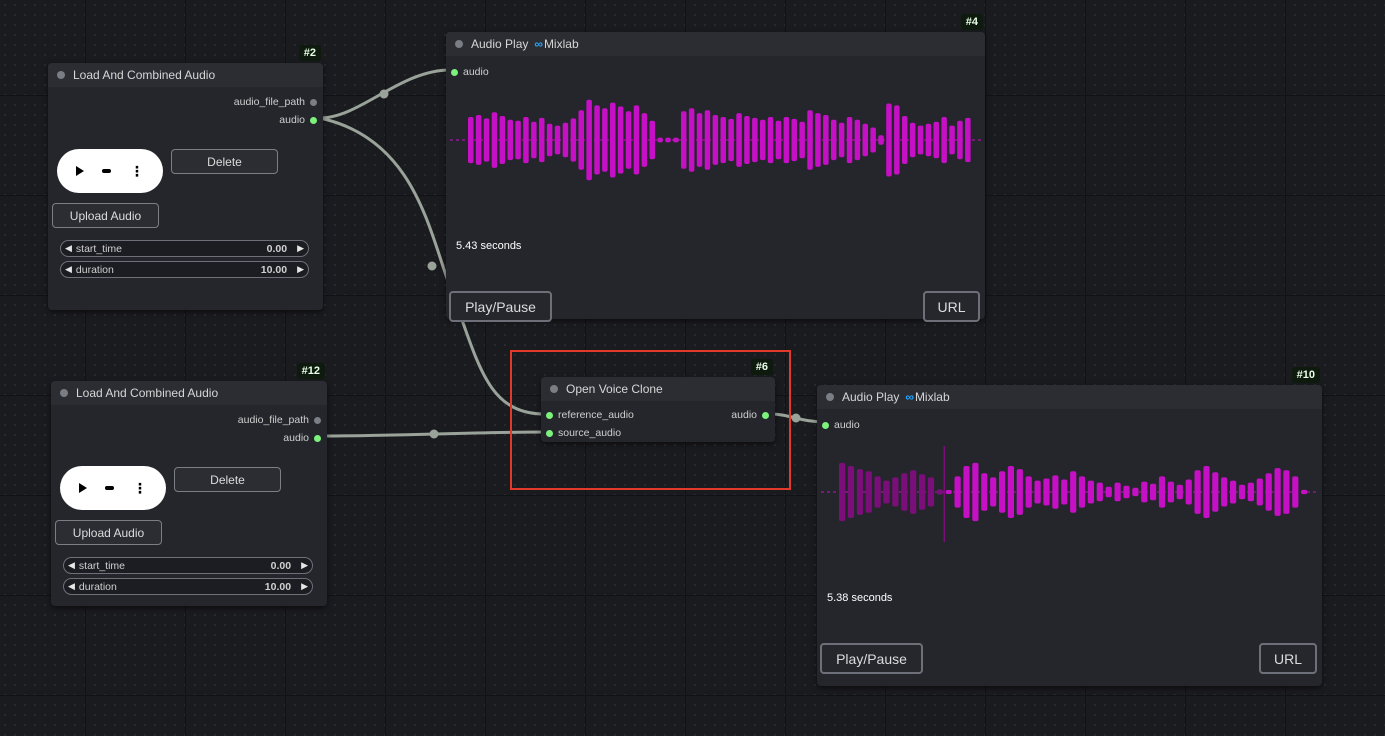 The height and width of the screenshot is (736, 1385). I want to click on widget-label: duration, so click(97, 586).